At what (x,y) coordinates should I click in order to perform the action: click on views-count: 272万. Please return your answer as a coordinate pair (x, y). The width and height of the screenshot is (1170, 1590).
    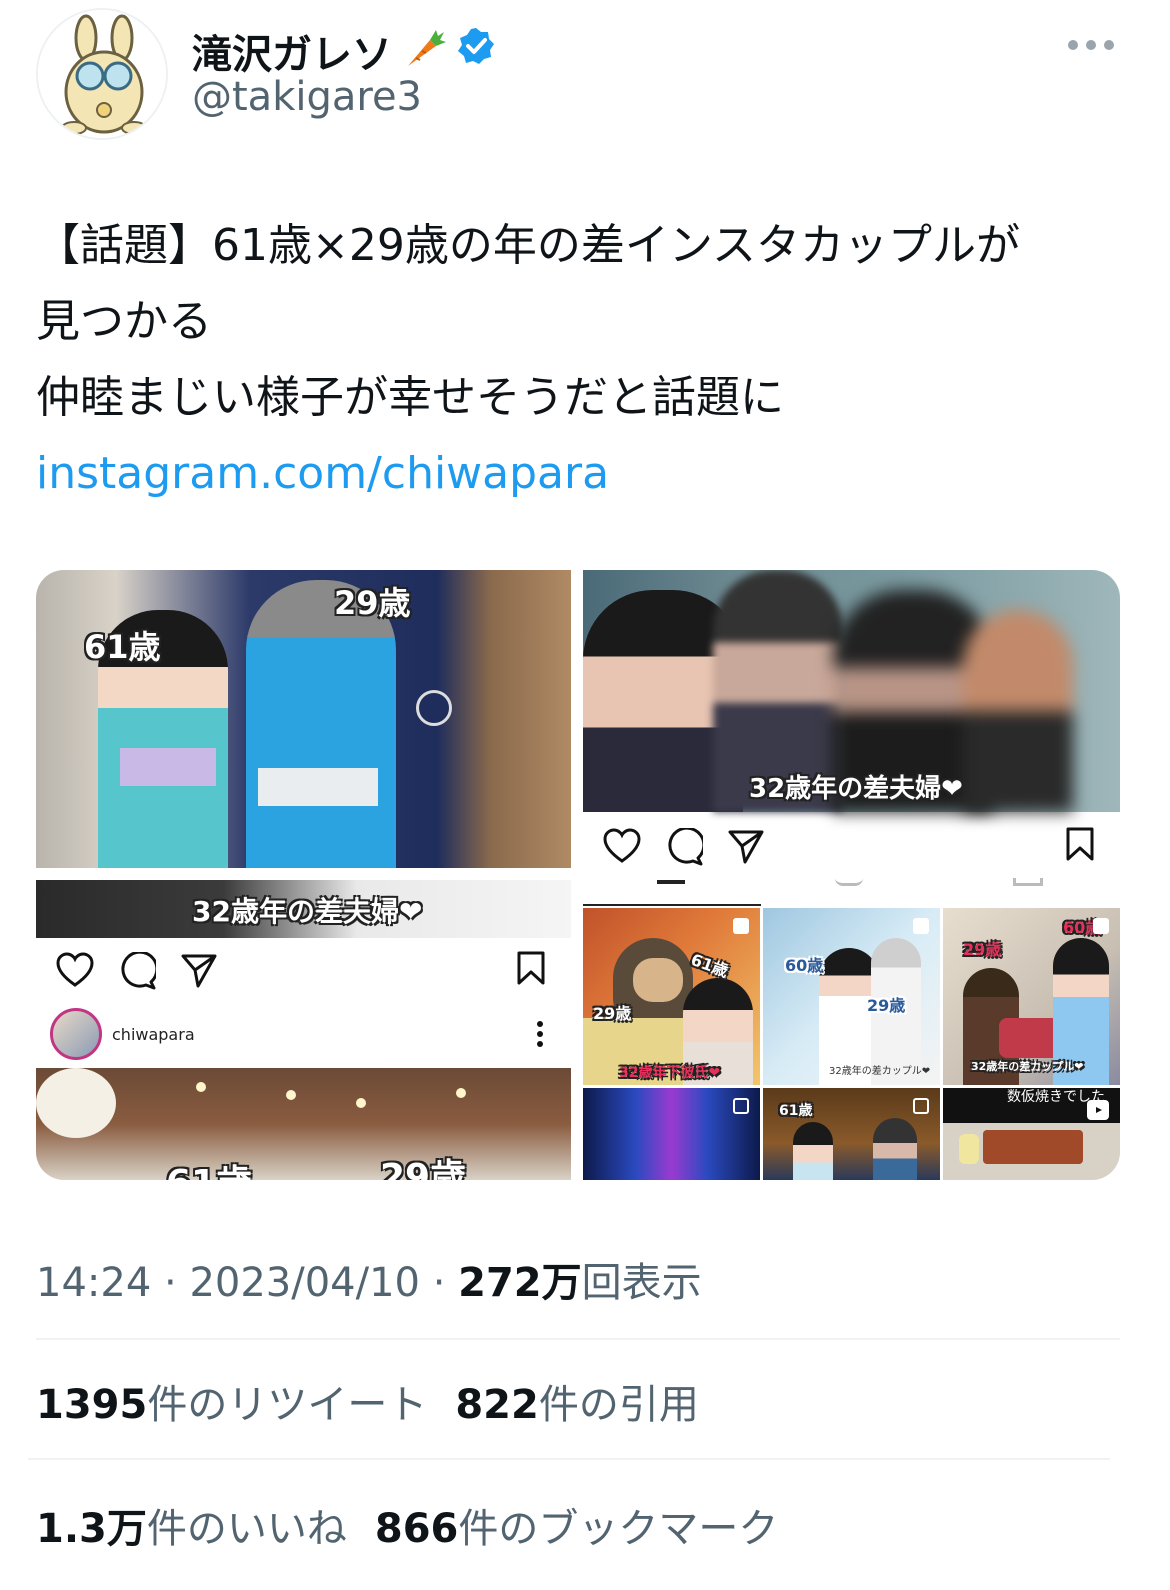
    Looking at the image, I should click on (520, 1283).